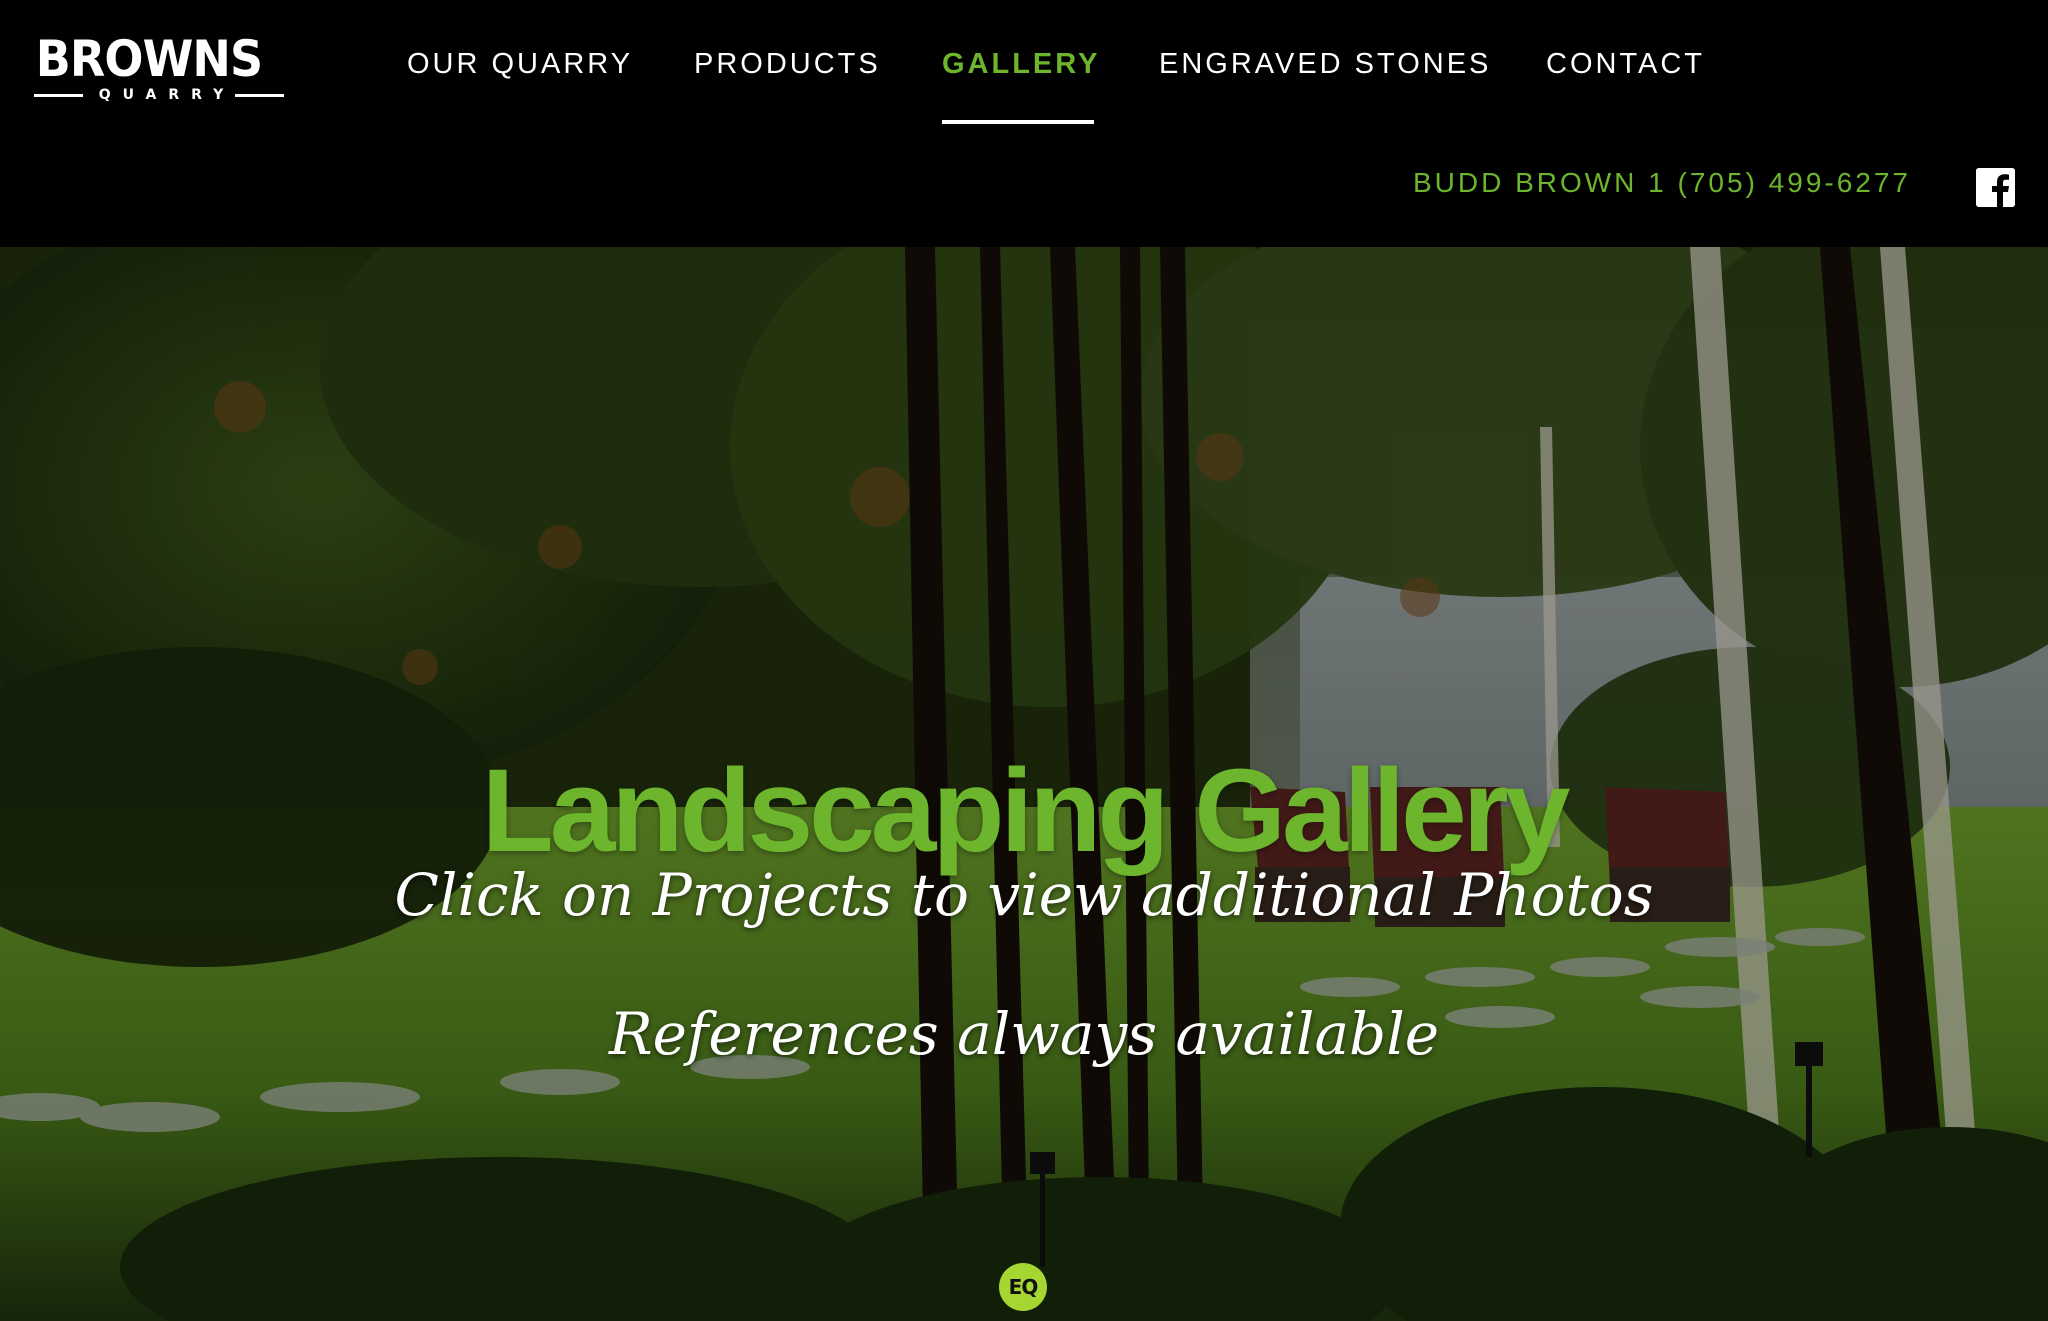 This screenshot has width=2048, height=1321. What do you see at coordinates (1026, 811) in the screenshot?
I see `hero-title: Landscaping Gallery` at bounding box center [1026, 811].